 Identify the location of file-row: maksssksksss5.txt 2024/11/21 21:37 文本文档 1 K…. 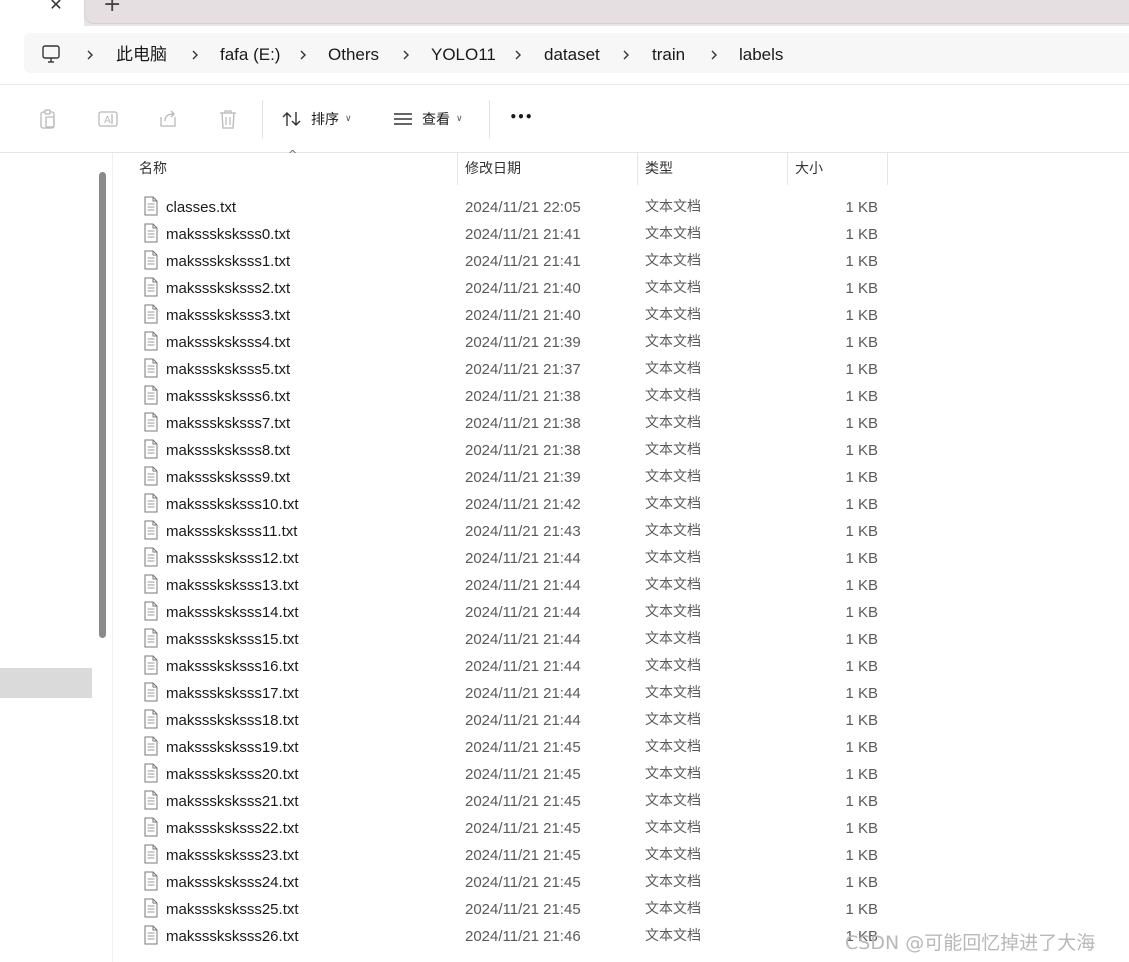
(510, 369).